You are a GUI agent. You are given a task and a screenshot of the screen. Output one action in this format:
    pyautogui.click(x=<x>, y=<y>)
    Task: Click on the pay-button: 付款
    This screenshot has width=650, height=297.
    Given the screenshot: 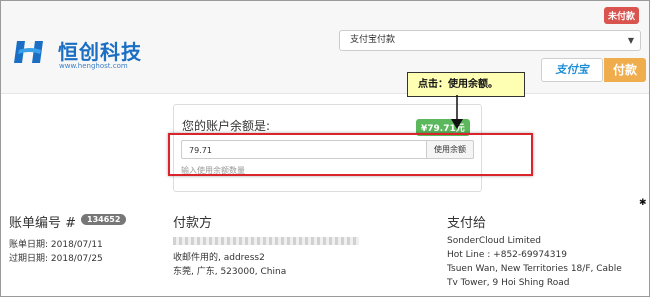 What is the action you would take?
    pyautogui.click(x=625, y=70)
    